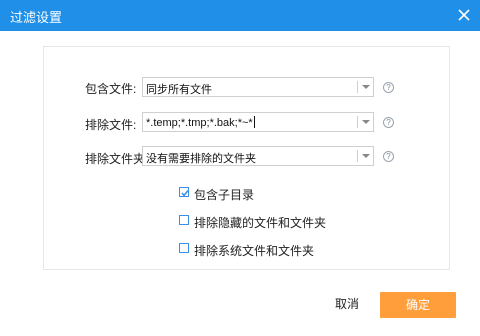 This screenshot has height=336, width=480. I want to click on exclude-folders-help-icon: ?, so click(388, 156).